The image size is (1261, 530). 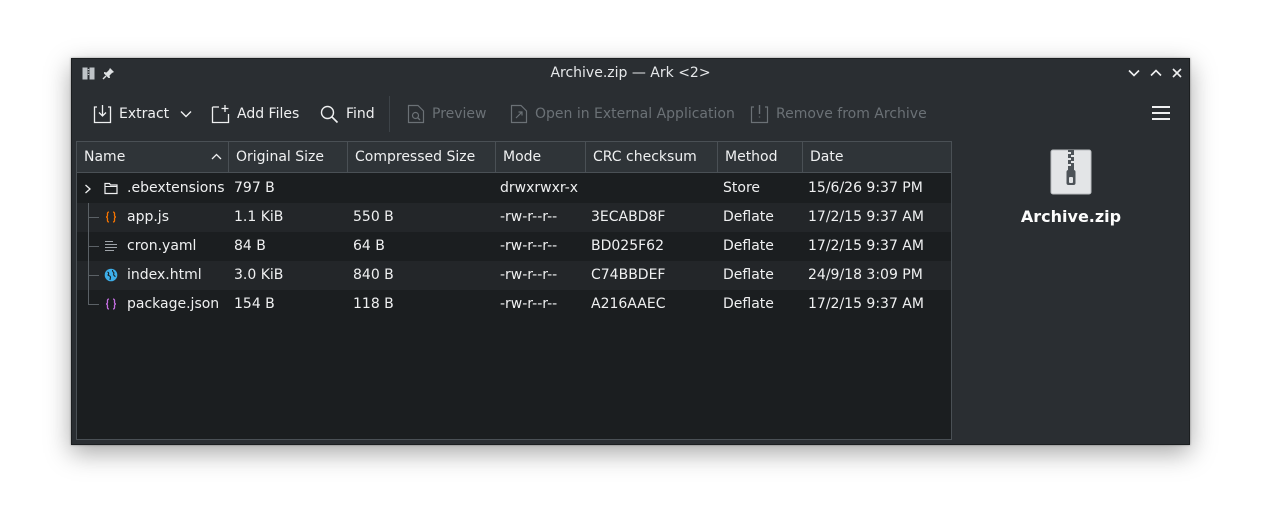 I want to click on original-size: 154 B, so click(x=254, y=304).